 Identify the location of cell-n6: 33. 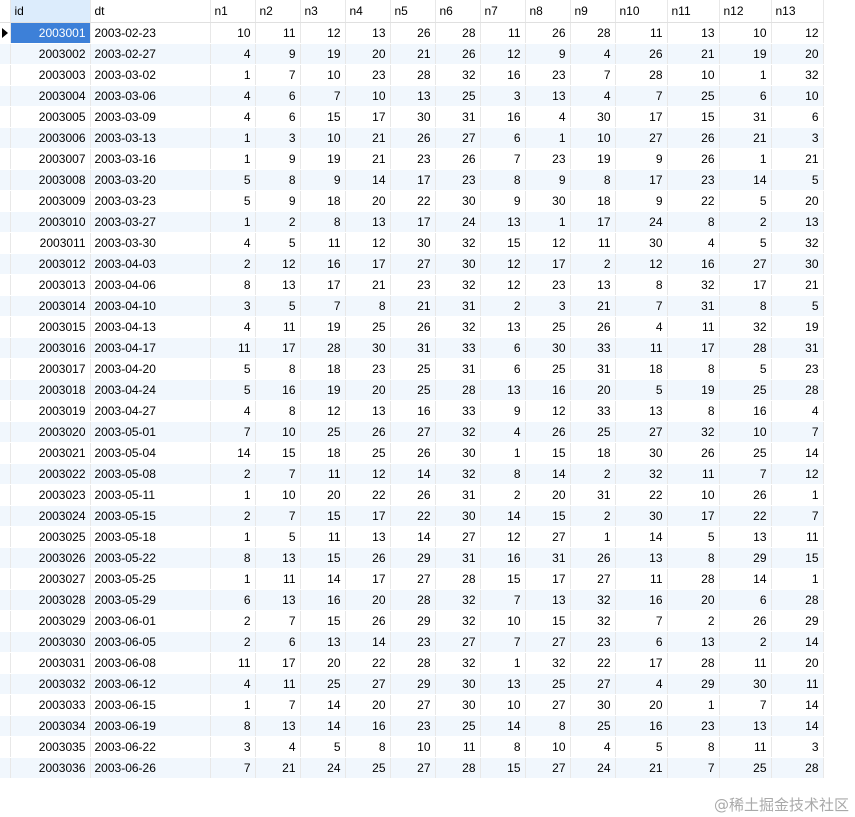
(458, 348).